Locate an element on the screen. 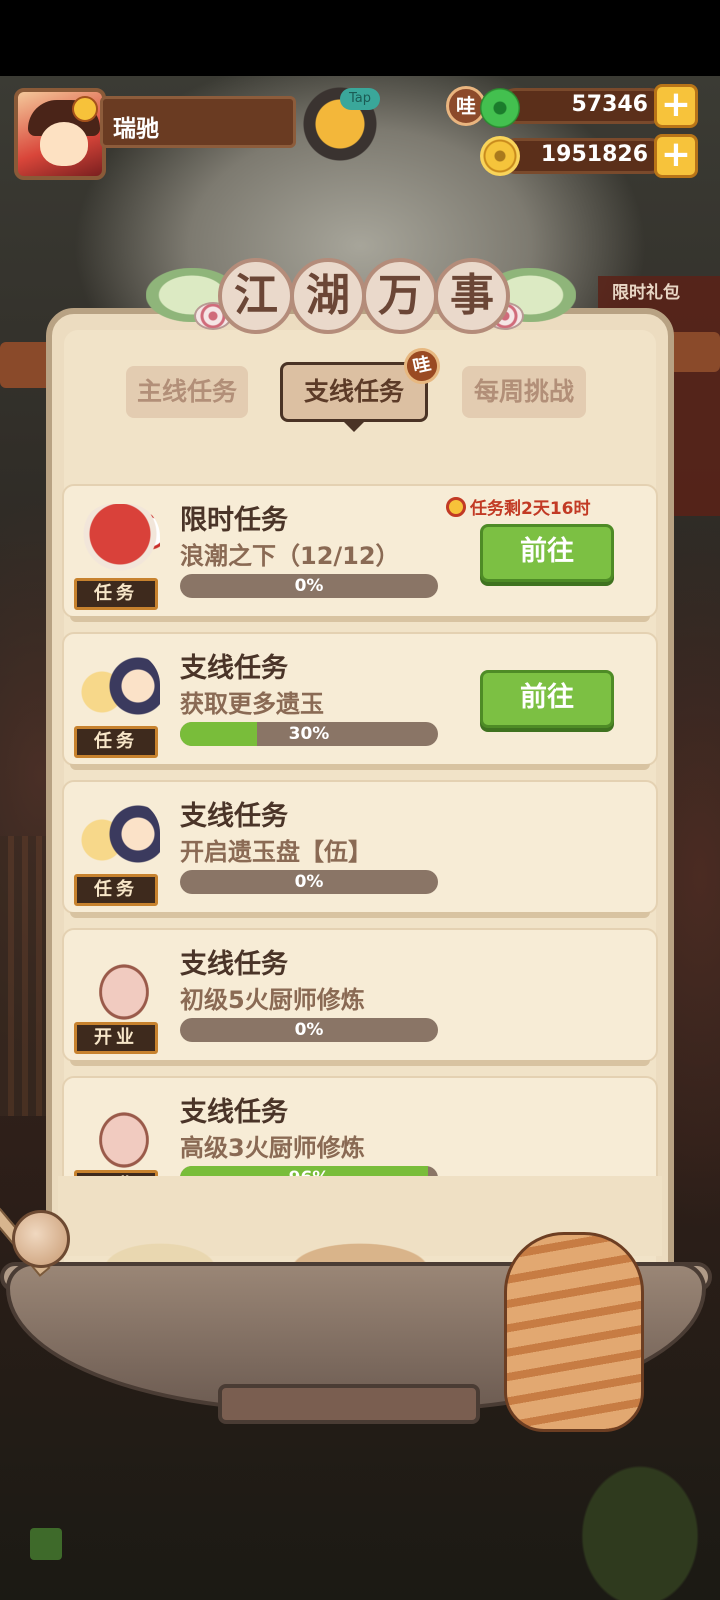 The width and height of the screenshot is (720, 1600). cat-mascot is located at coordinates (574, 1332).